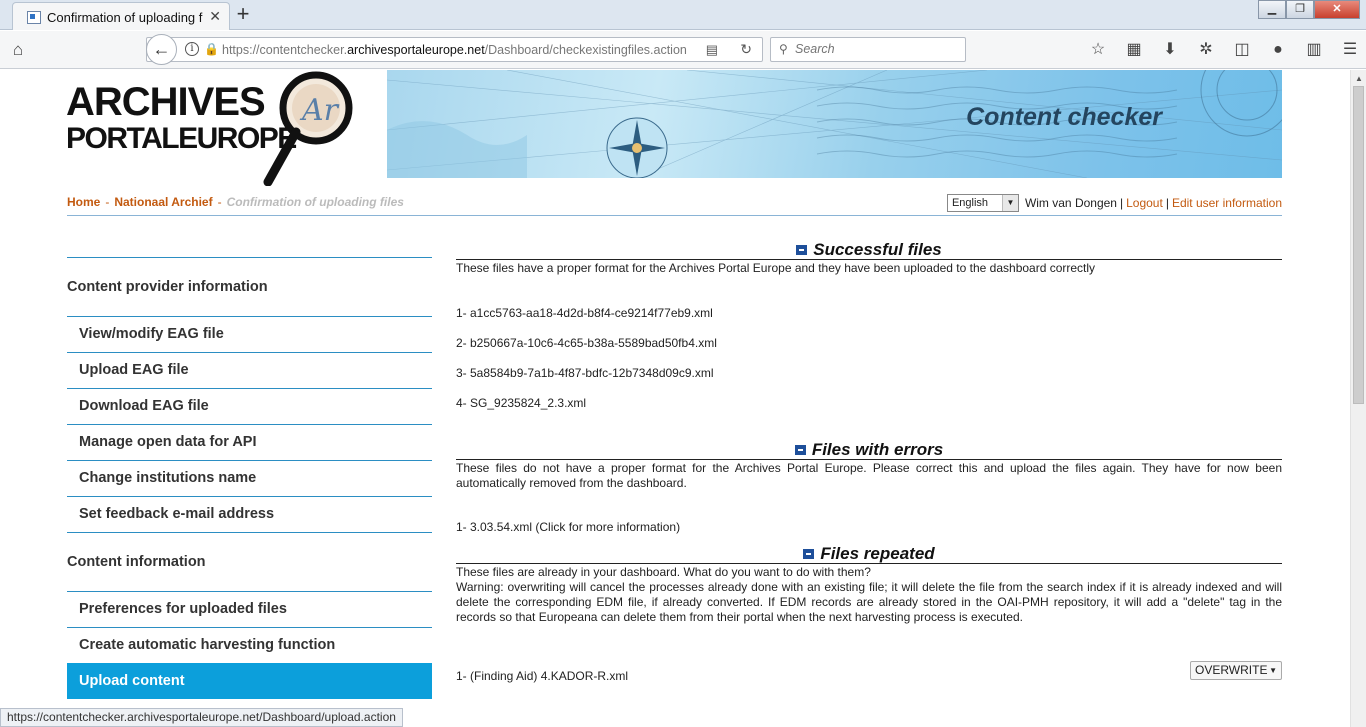 The image size is (1366, 727). Describe the element at coordinates (1231, 670) in the screenshot. I see `overwrite-select-value: OVERWRITE` at that location.